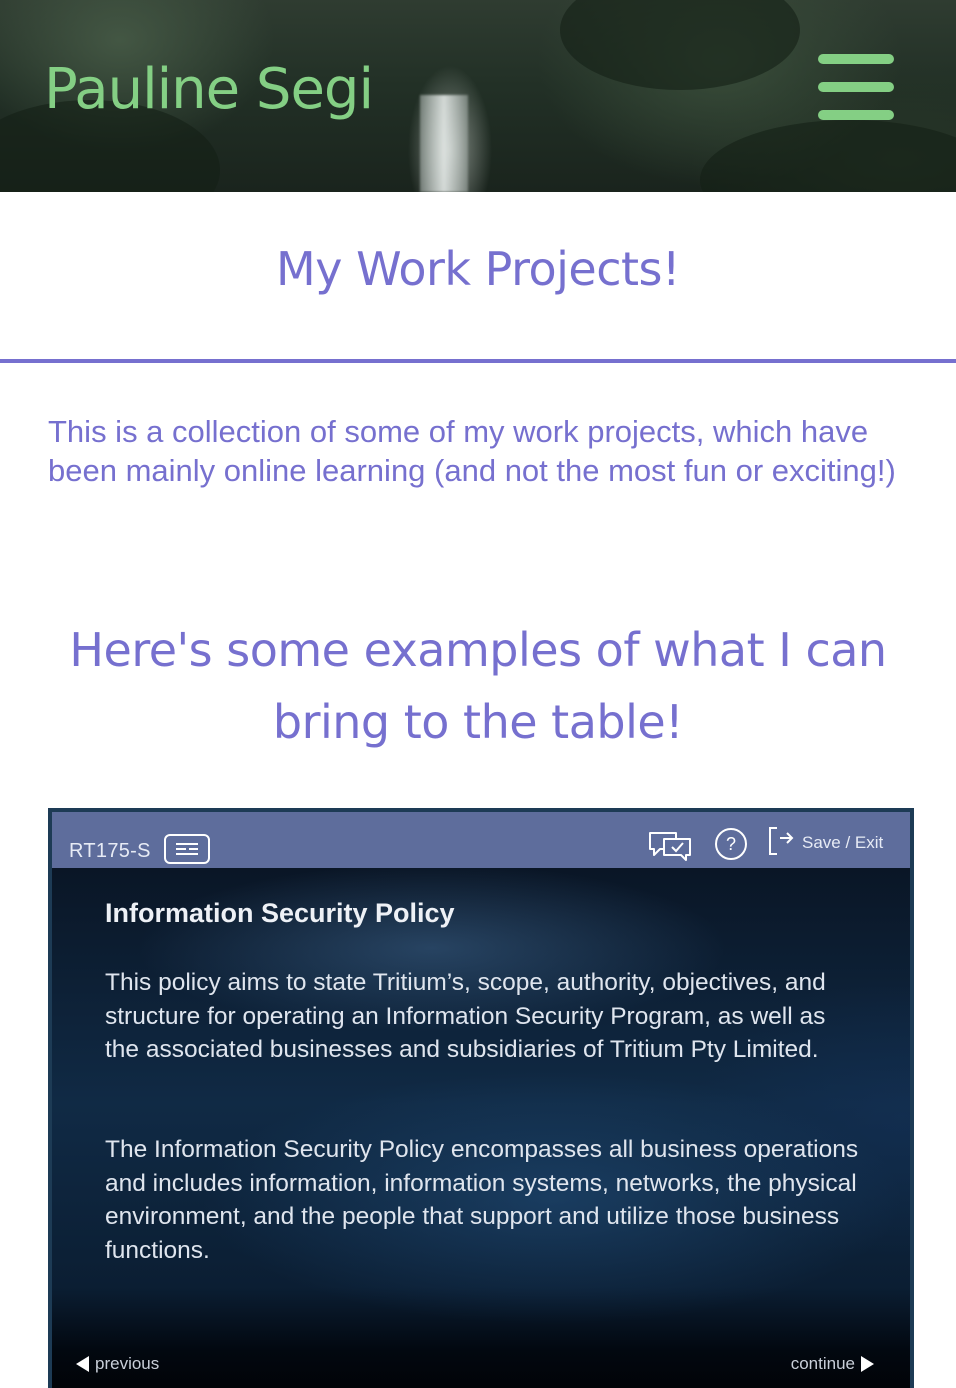  Describe the element at coordinates (843, 842) in the screenshot. I see `save-exit-label: Save / Exit` at that location.